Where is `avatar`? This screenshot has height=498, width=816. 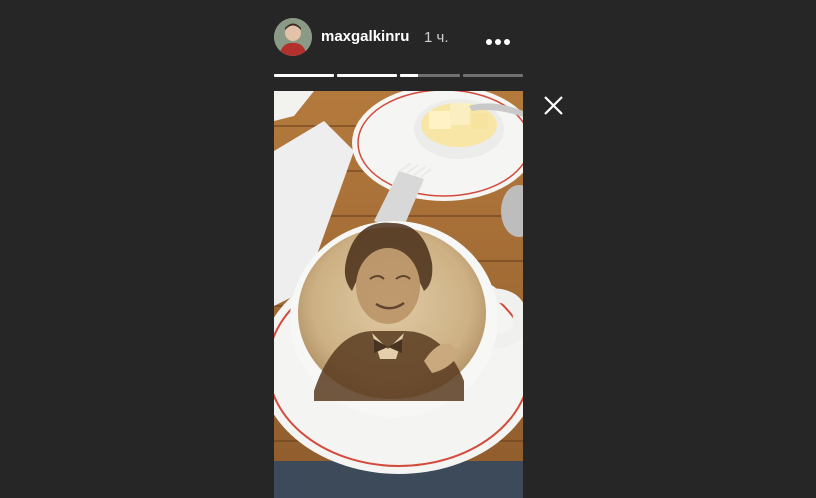 avatar is located at coordinates (293, 37).